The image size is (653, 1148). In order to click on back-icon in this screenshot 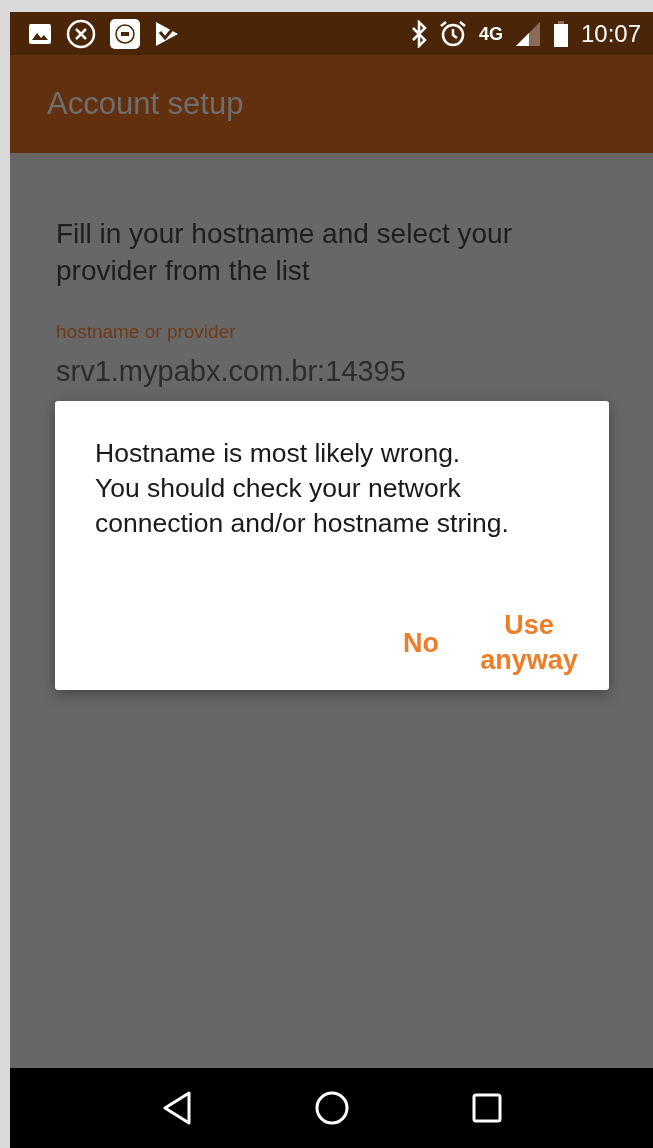, I will do `click(176, 1108)`.